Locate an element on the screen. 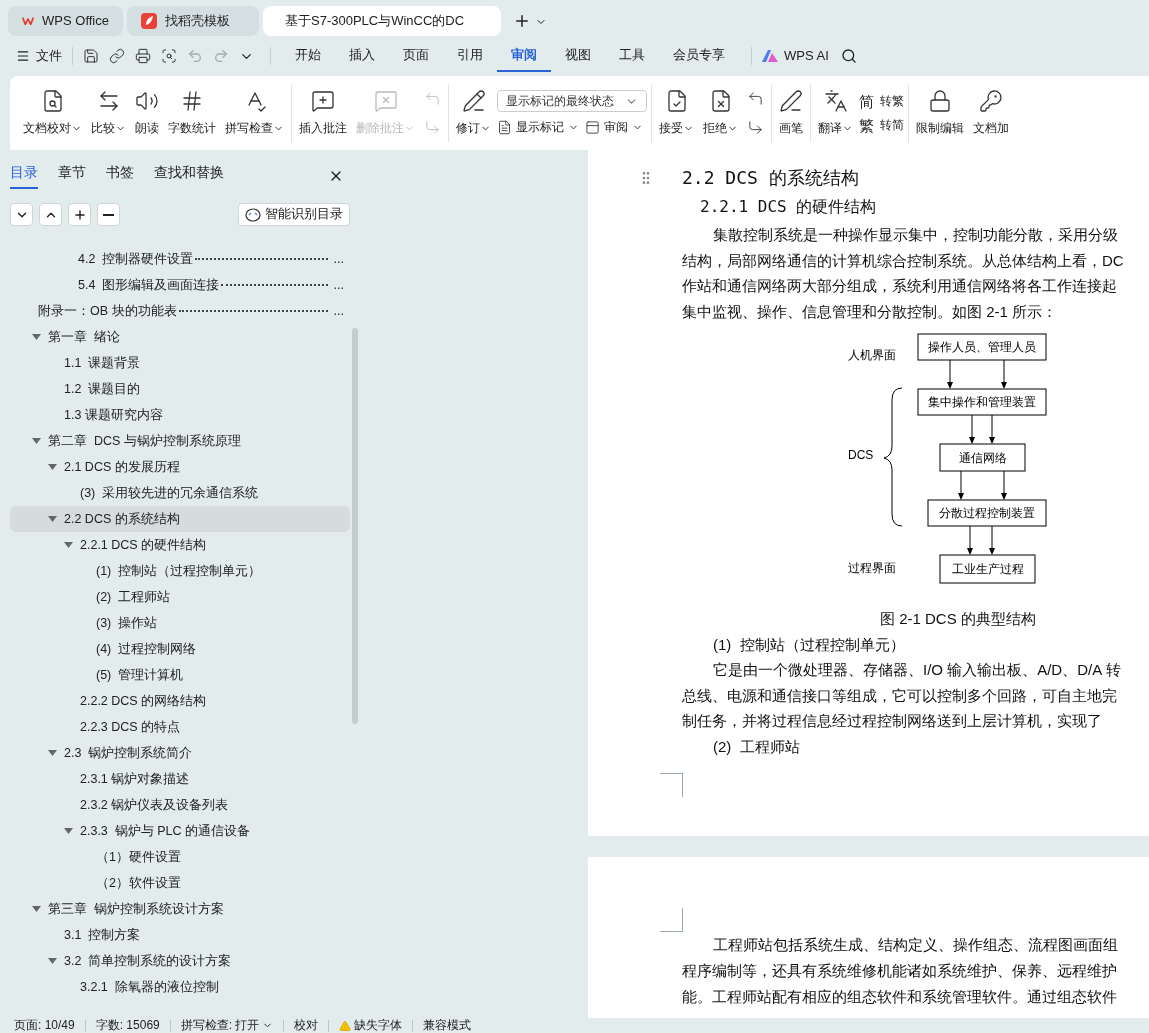  menu-tab: 插入 is located at coordinates (362, 56).